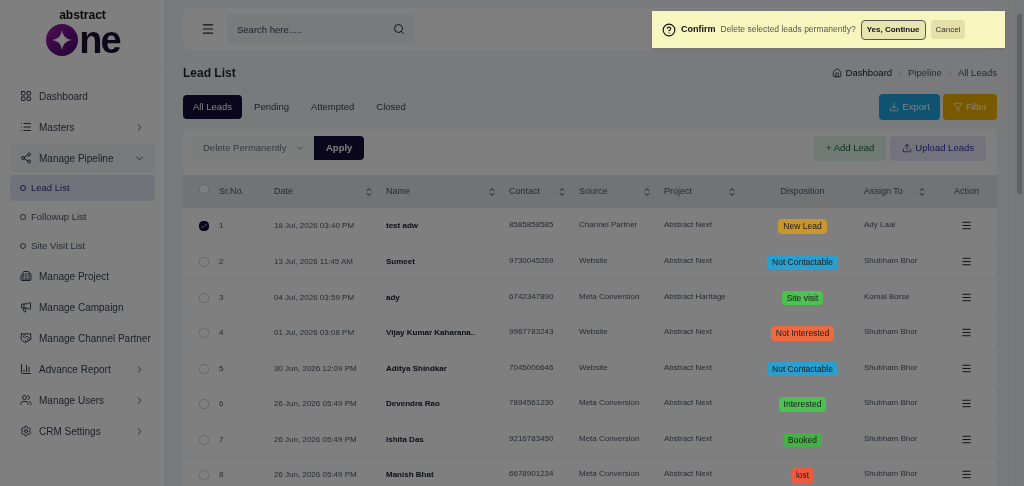 This screenshot has height=486, width=1024. Describe the element at coordinates (593, 191) in the screenshot. I see `column-header: Source` at that location.